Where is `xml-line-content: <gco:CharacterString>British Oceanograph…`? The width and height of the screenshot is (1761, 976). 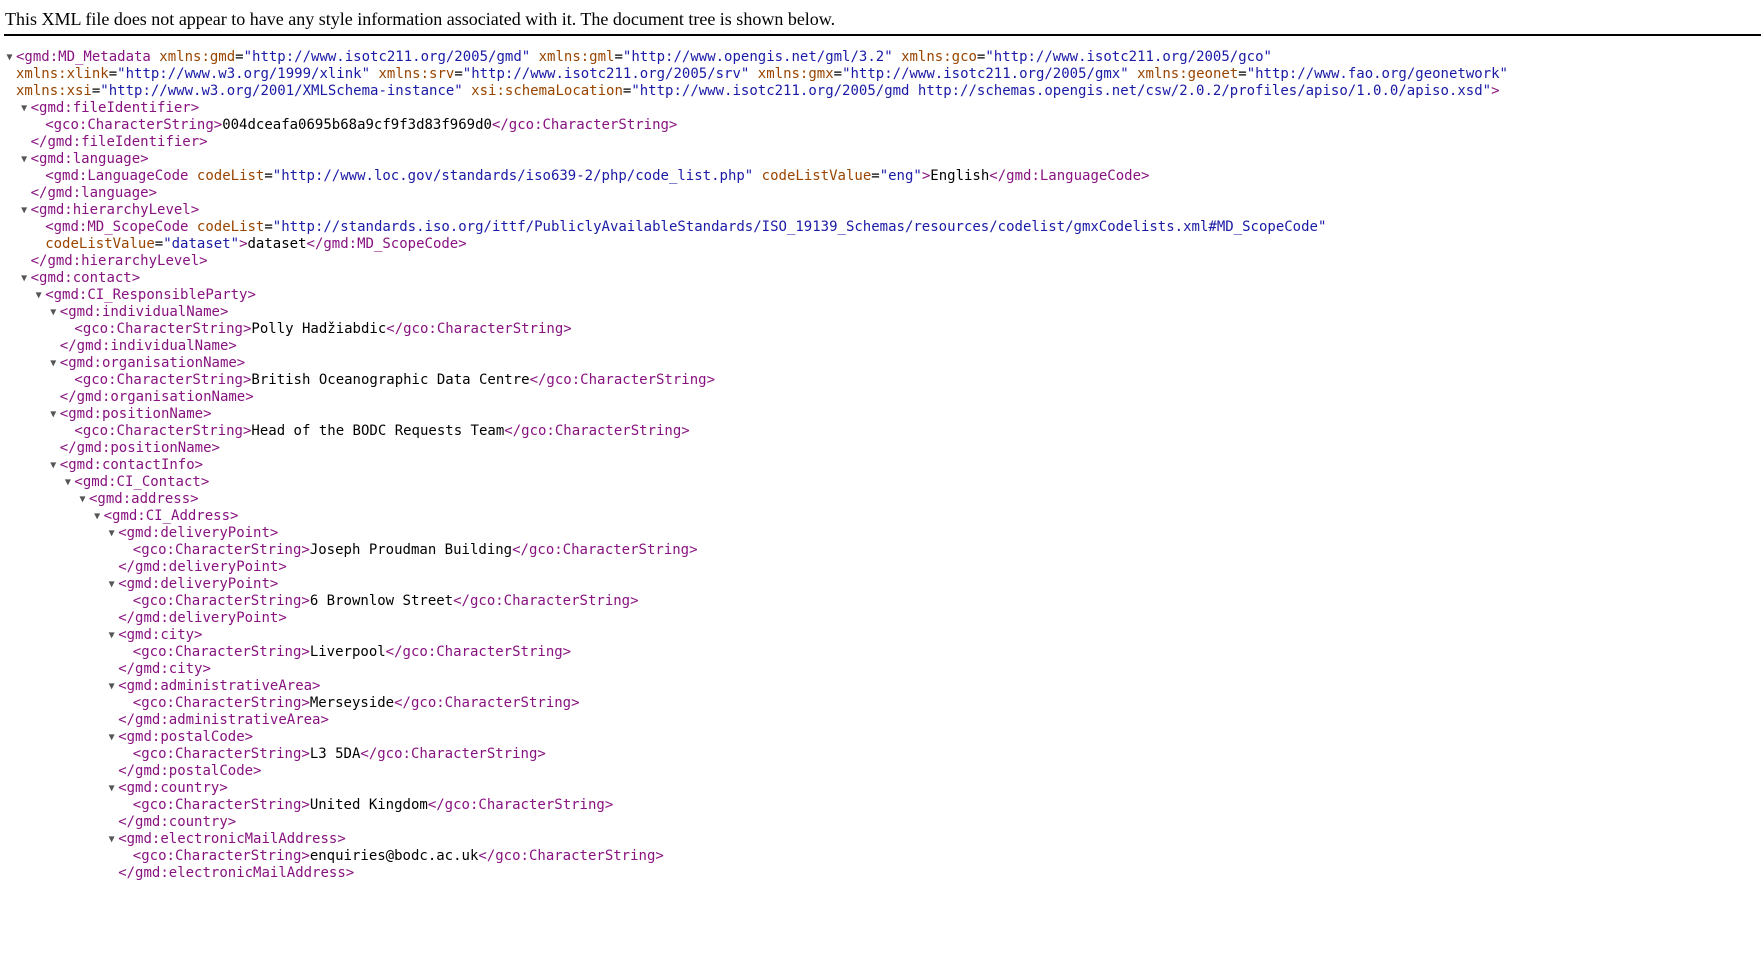 xml-line-content: <gco:CharacterString>British Oceanograph… is located at coordinates (394, 380).